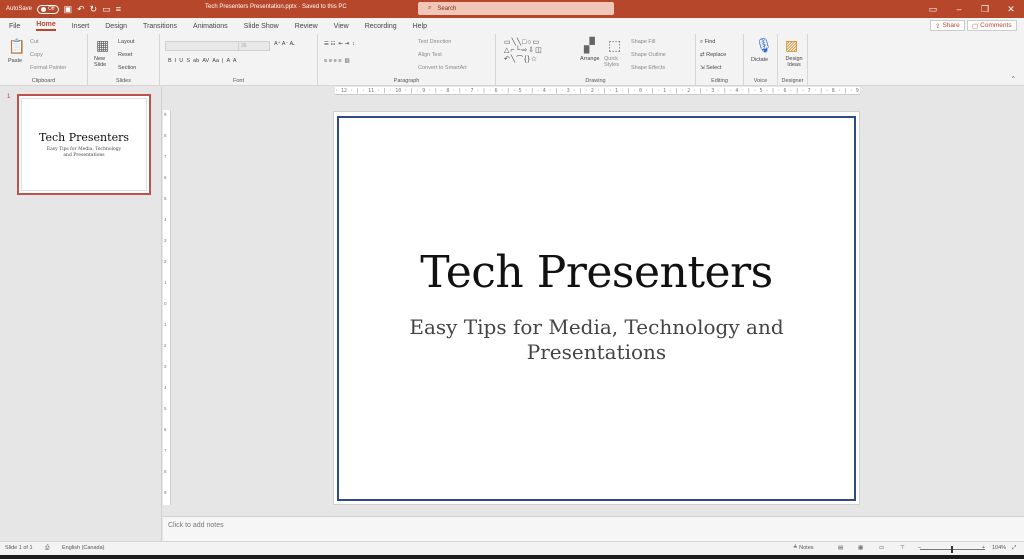 This screenshot has height=559, width=1024. I want to click on share-icon: ⇪, so click(938, 26).